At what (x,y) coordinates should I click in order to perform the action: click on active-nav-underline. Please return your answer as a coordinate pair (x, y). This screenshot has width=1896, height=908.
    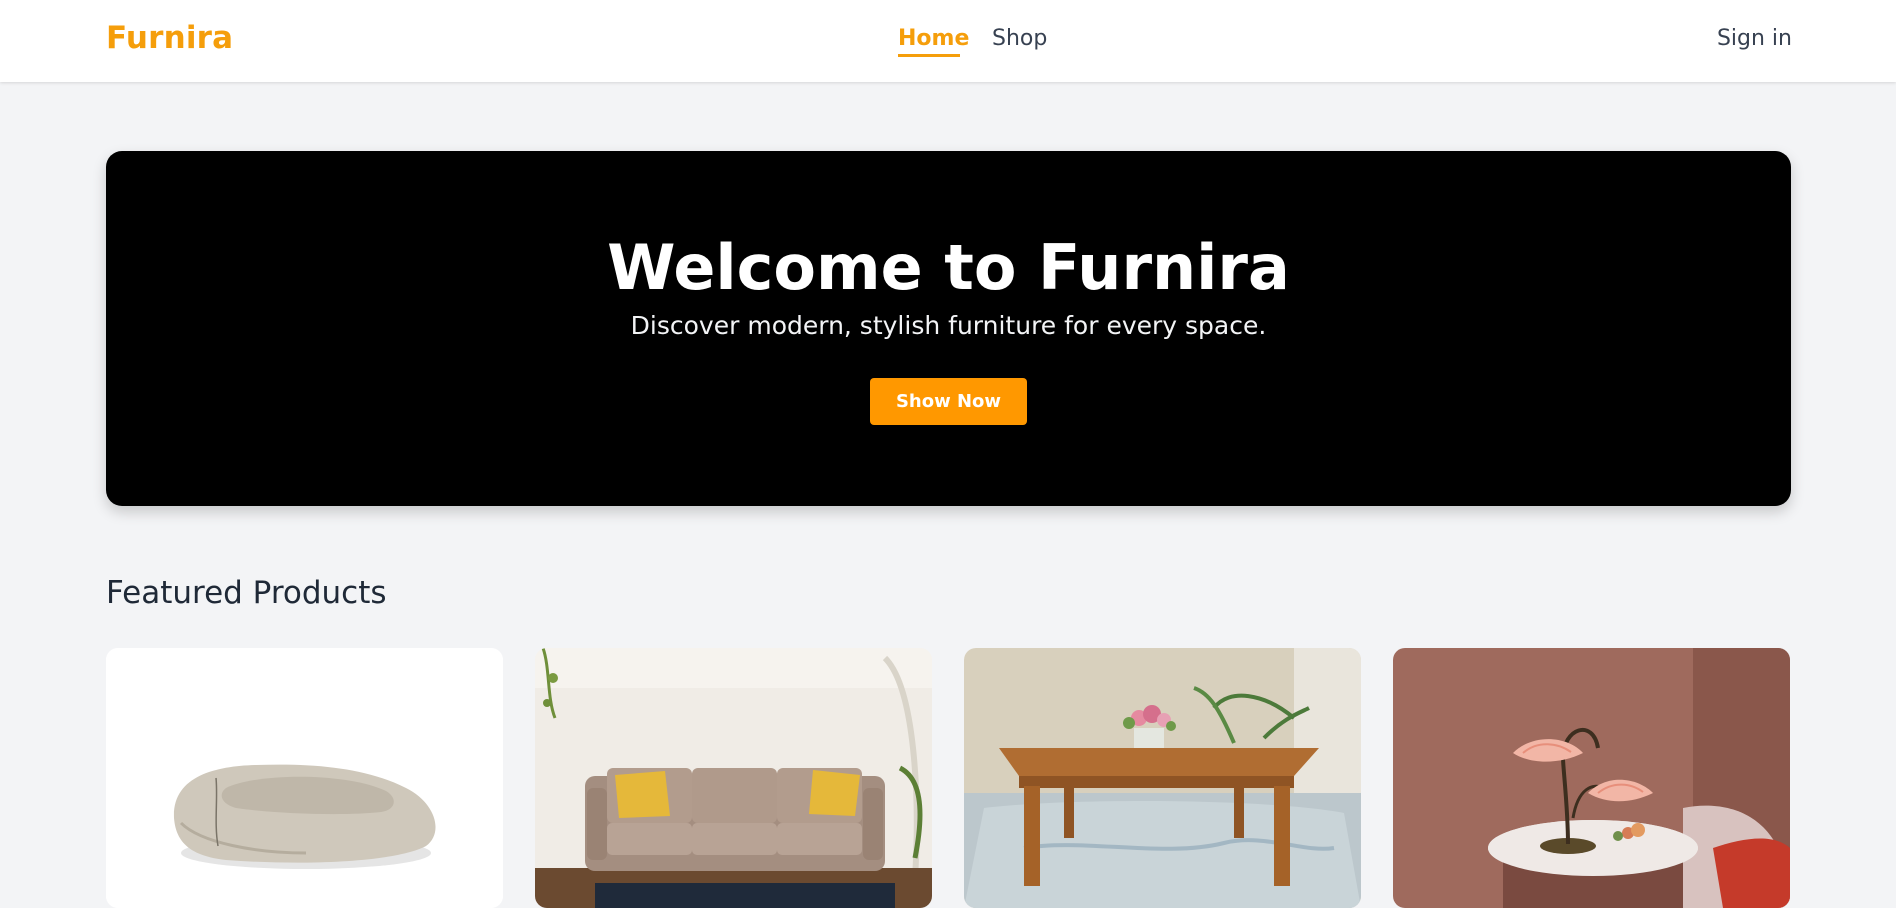
    Looking at the image, I should click on (929, 55).